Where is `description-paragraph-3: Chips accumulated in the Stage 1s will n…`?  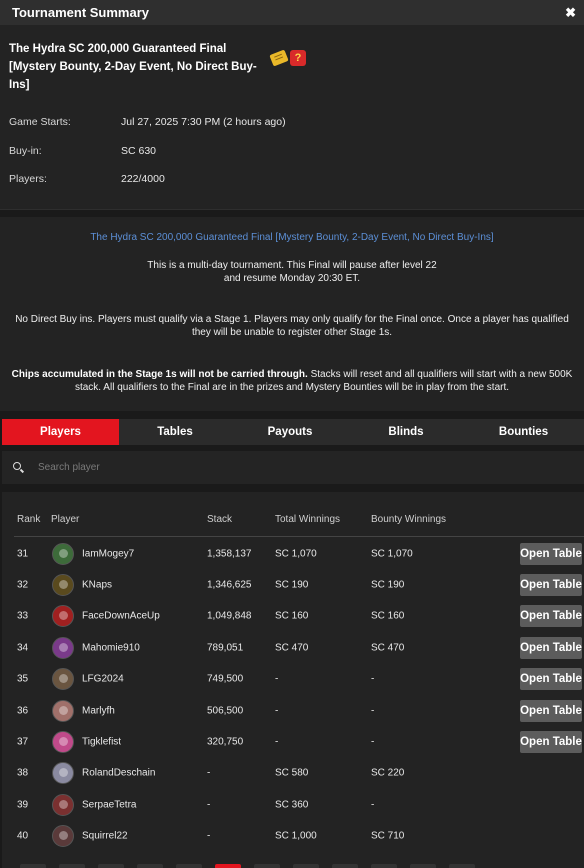
description-paragraph-3: Chips accumulated in the Stage 1s will n… is located at coordinates (292, 381).